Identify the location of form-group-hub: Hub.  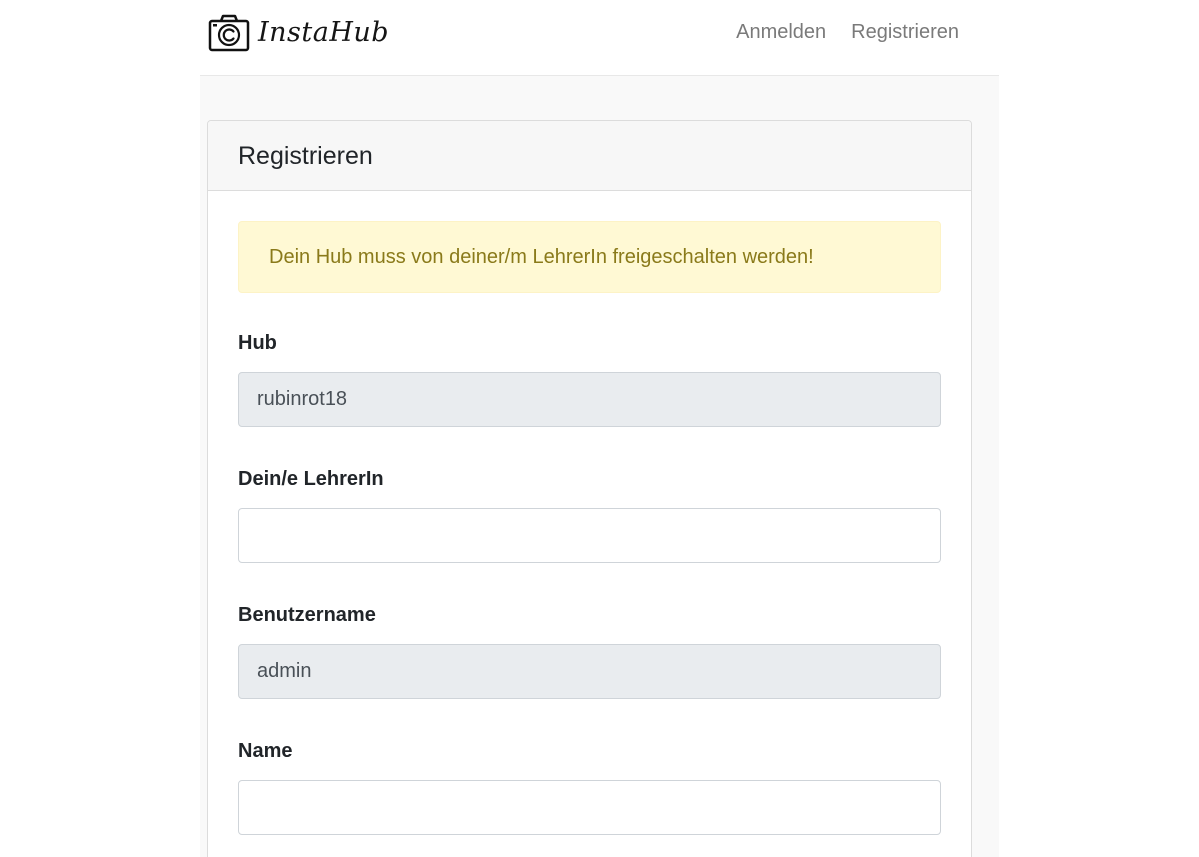
(589, 379).